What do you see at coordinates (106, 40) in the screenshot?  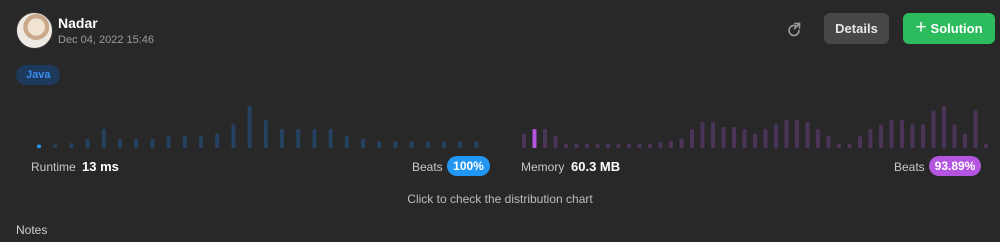 I see `submission-datetime: Dec 04, 2022 15:46` at bounding box center [106, 40].